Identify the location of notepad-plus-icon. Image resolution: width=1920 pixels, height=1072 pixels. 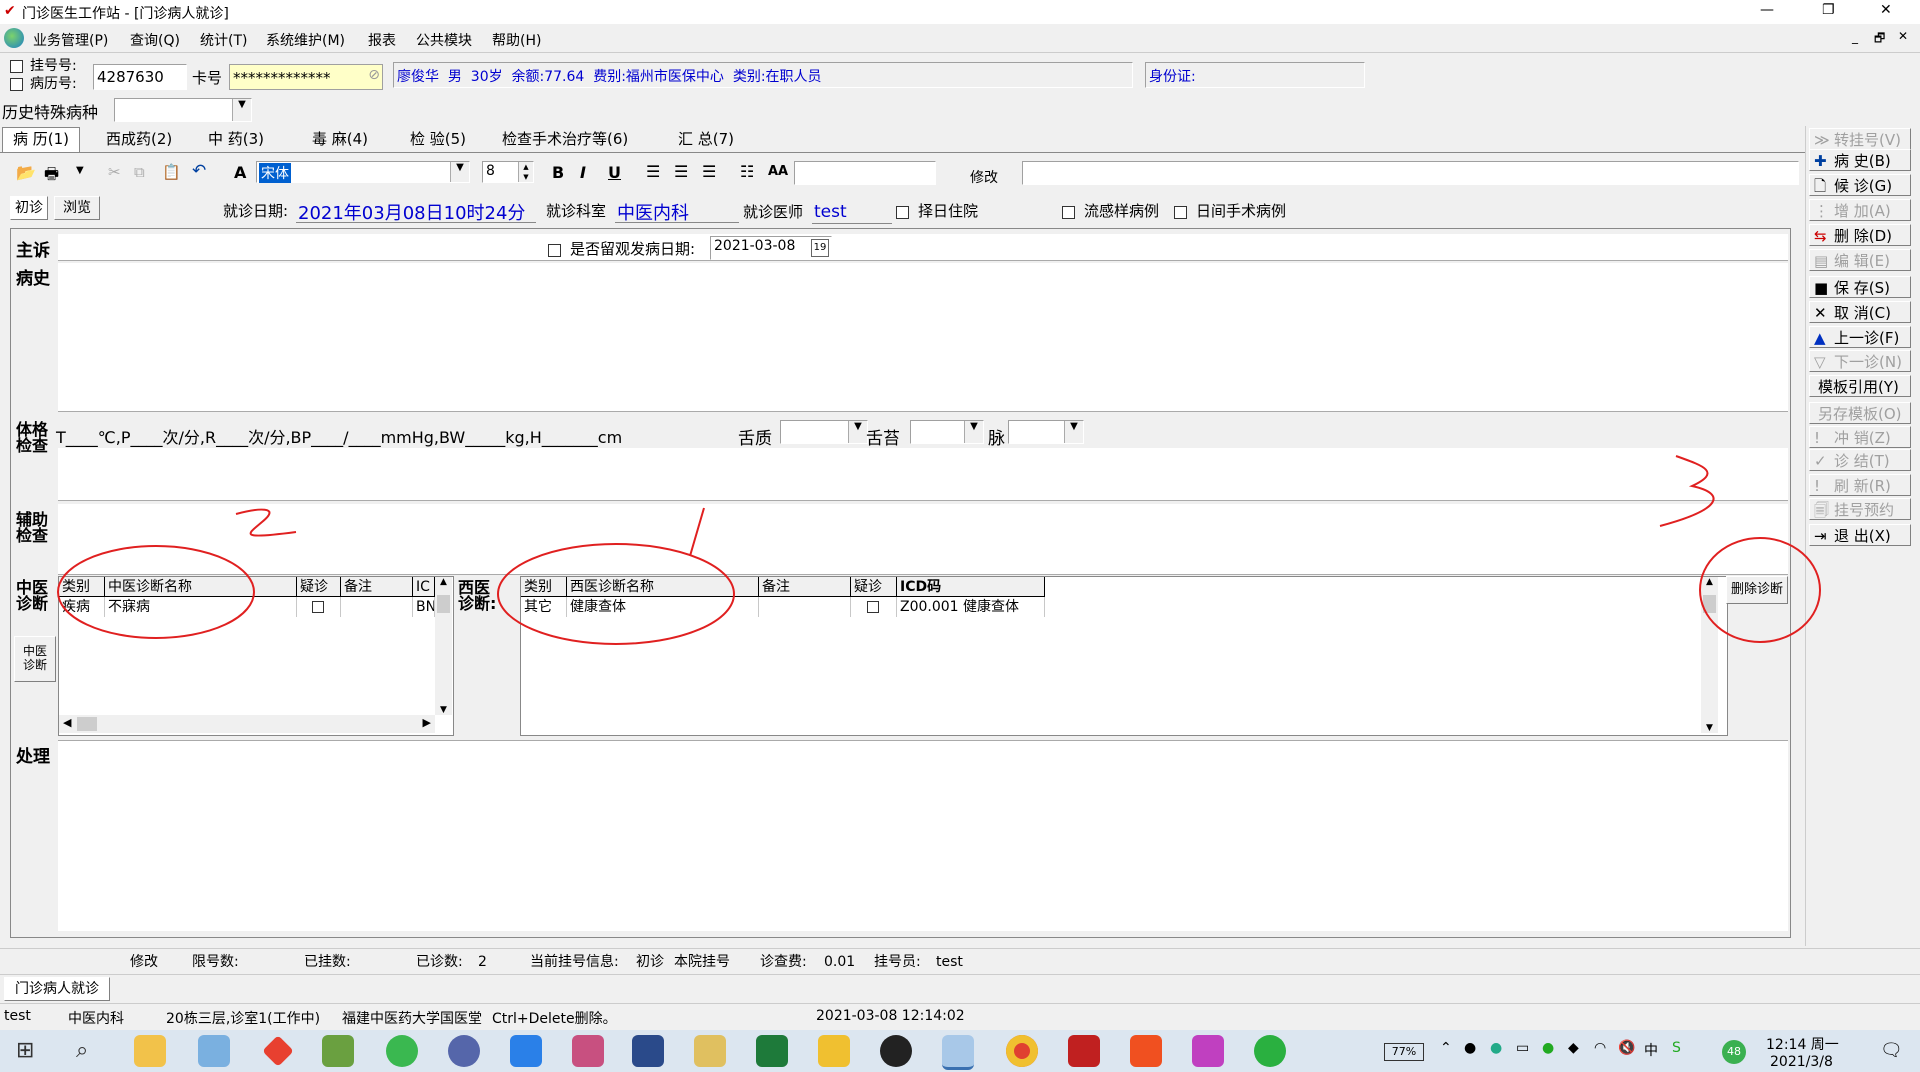
(710, 1051).